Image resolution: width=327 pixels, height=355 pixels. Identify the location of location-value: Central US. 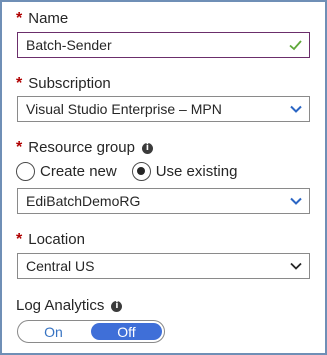
(60, 266).